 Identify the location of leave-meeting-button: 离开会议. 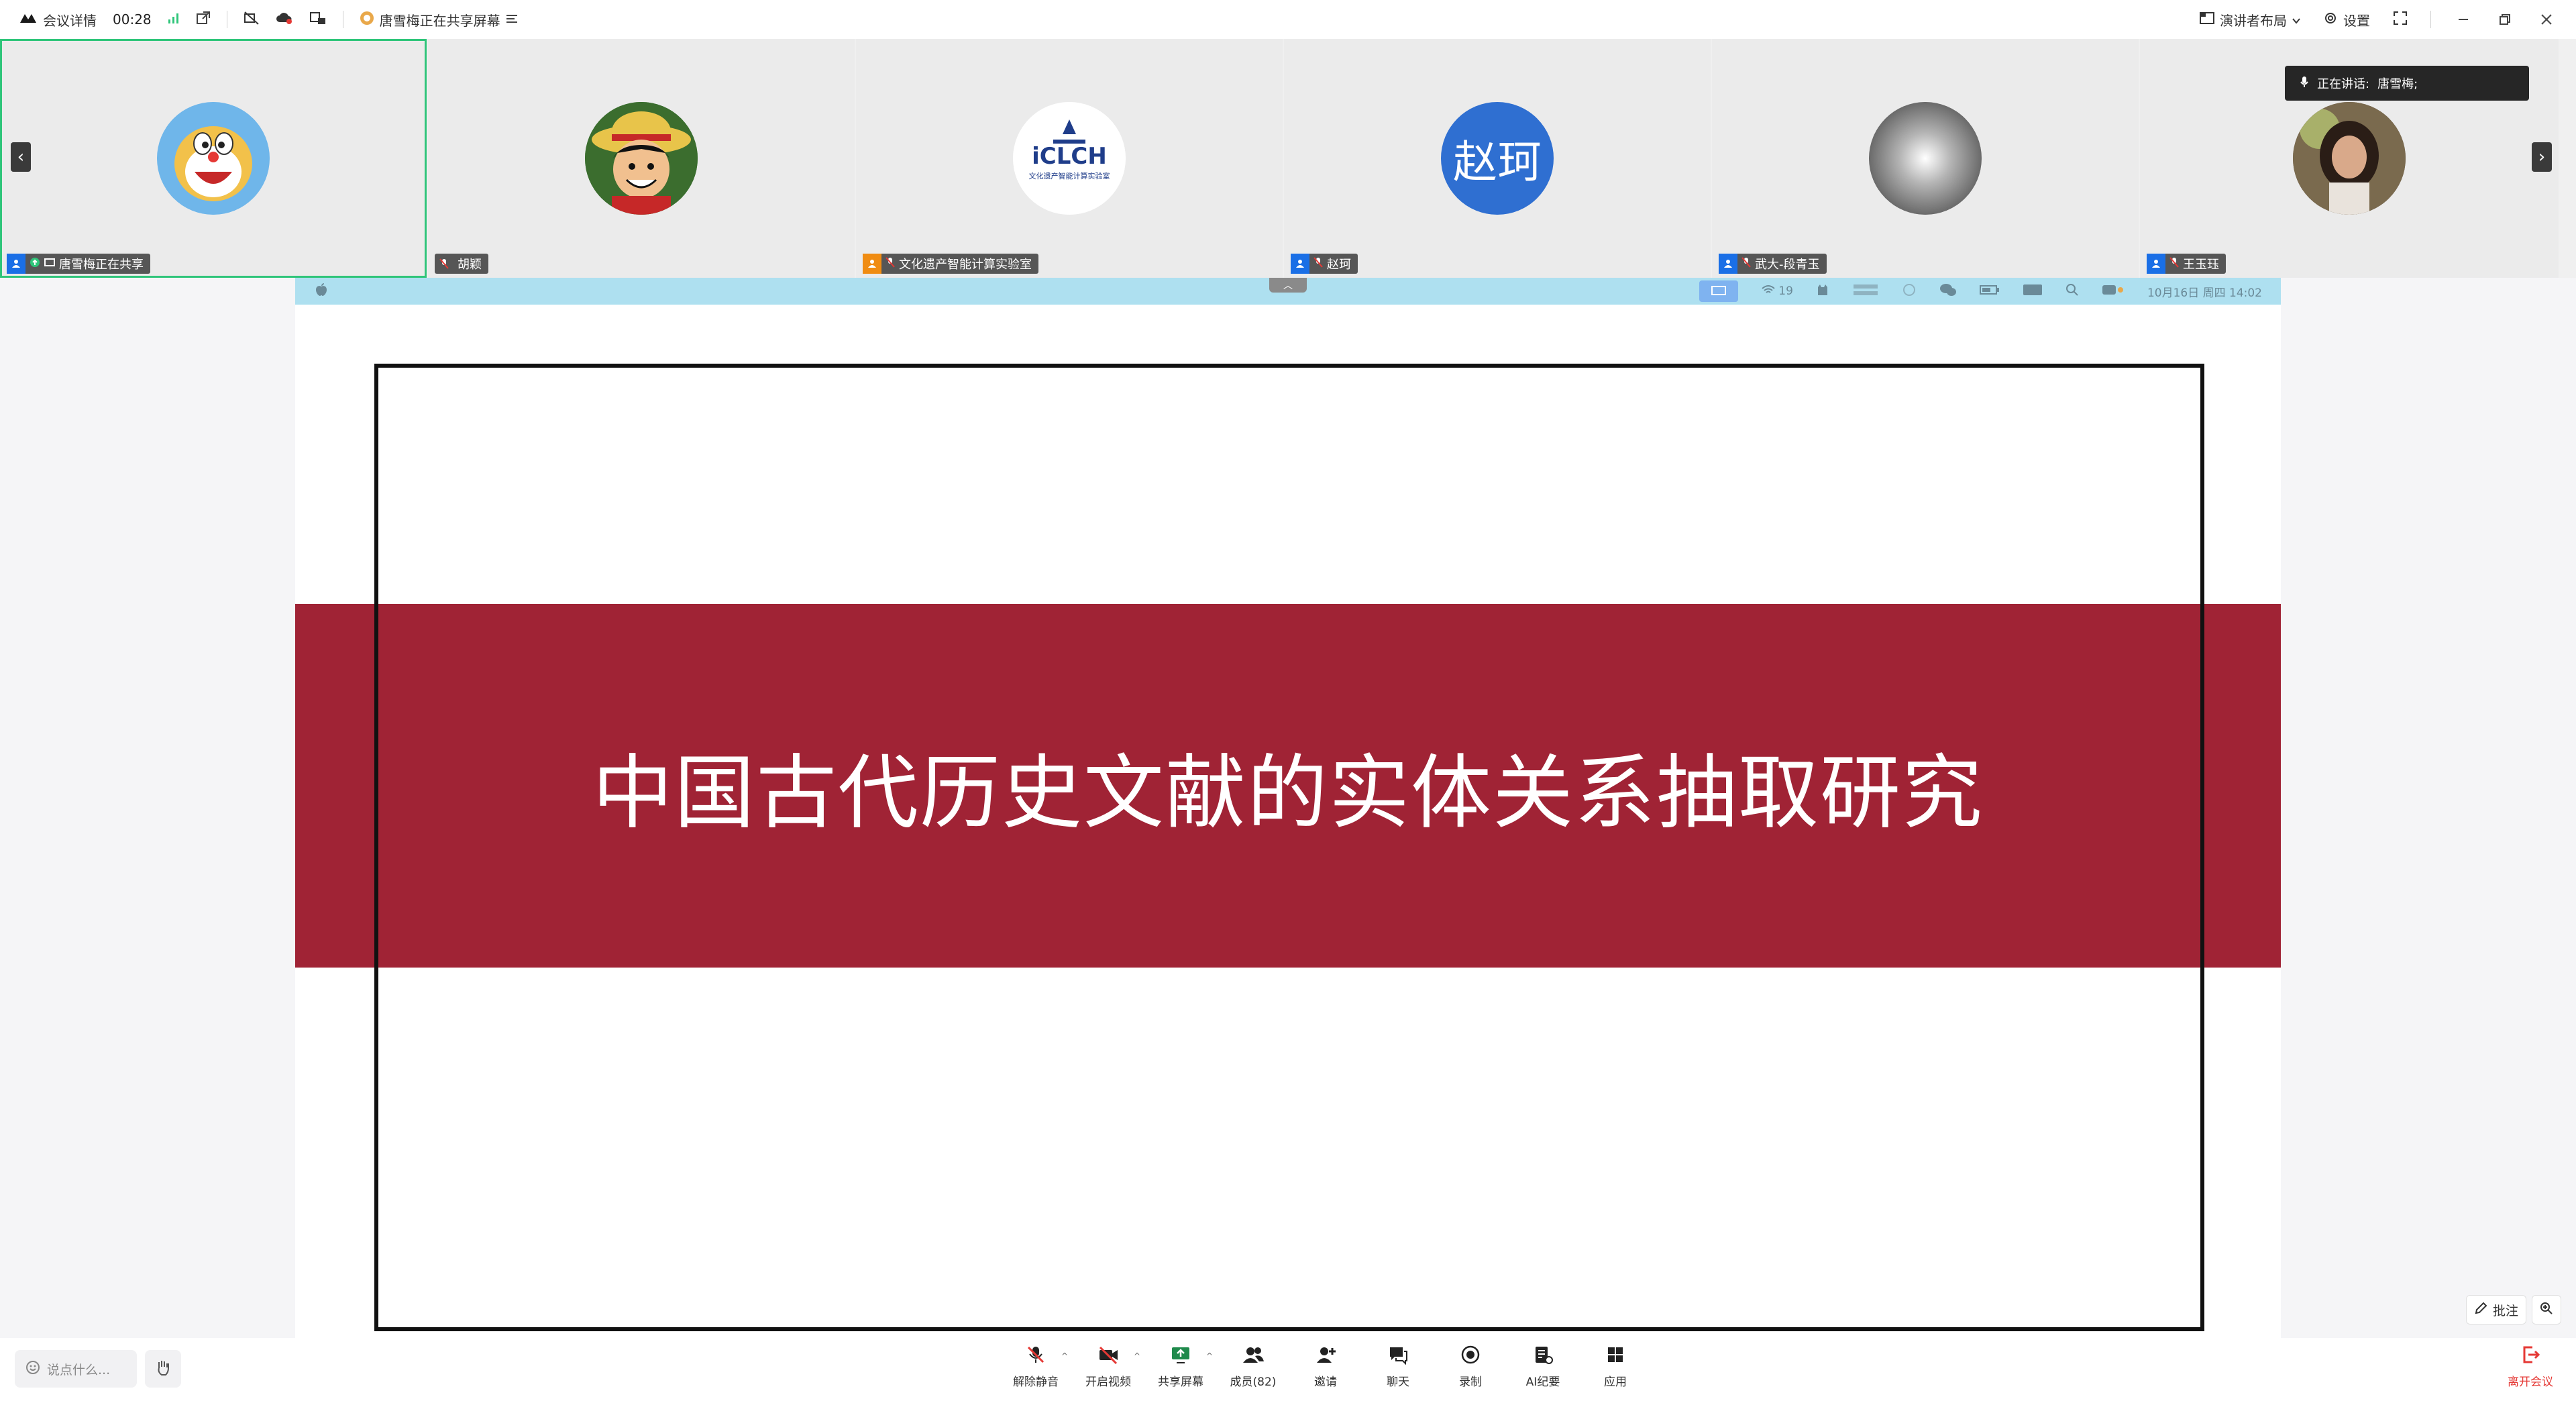
(2530, 1367).